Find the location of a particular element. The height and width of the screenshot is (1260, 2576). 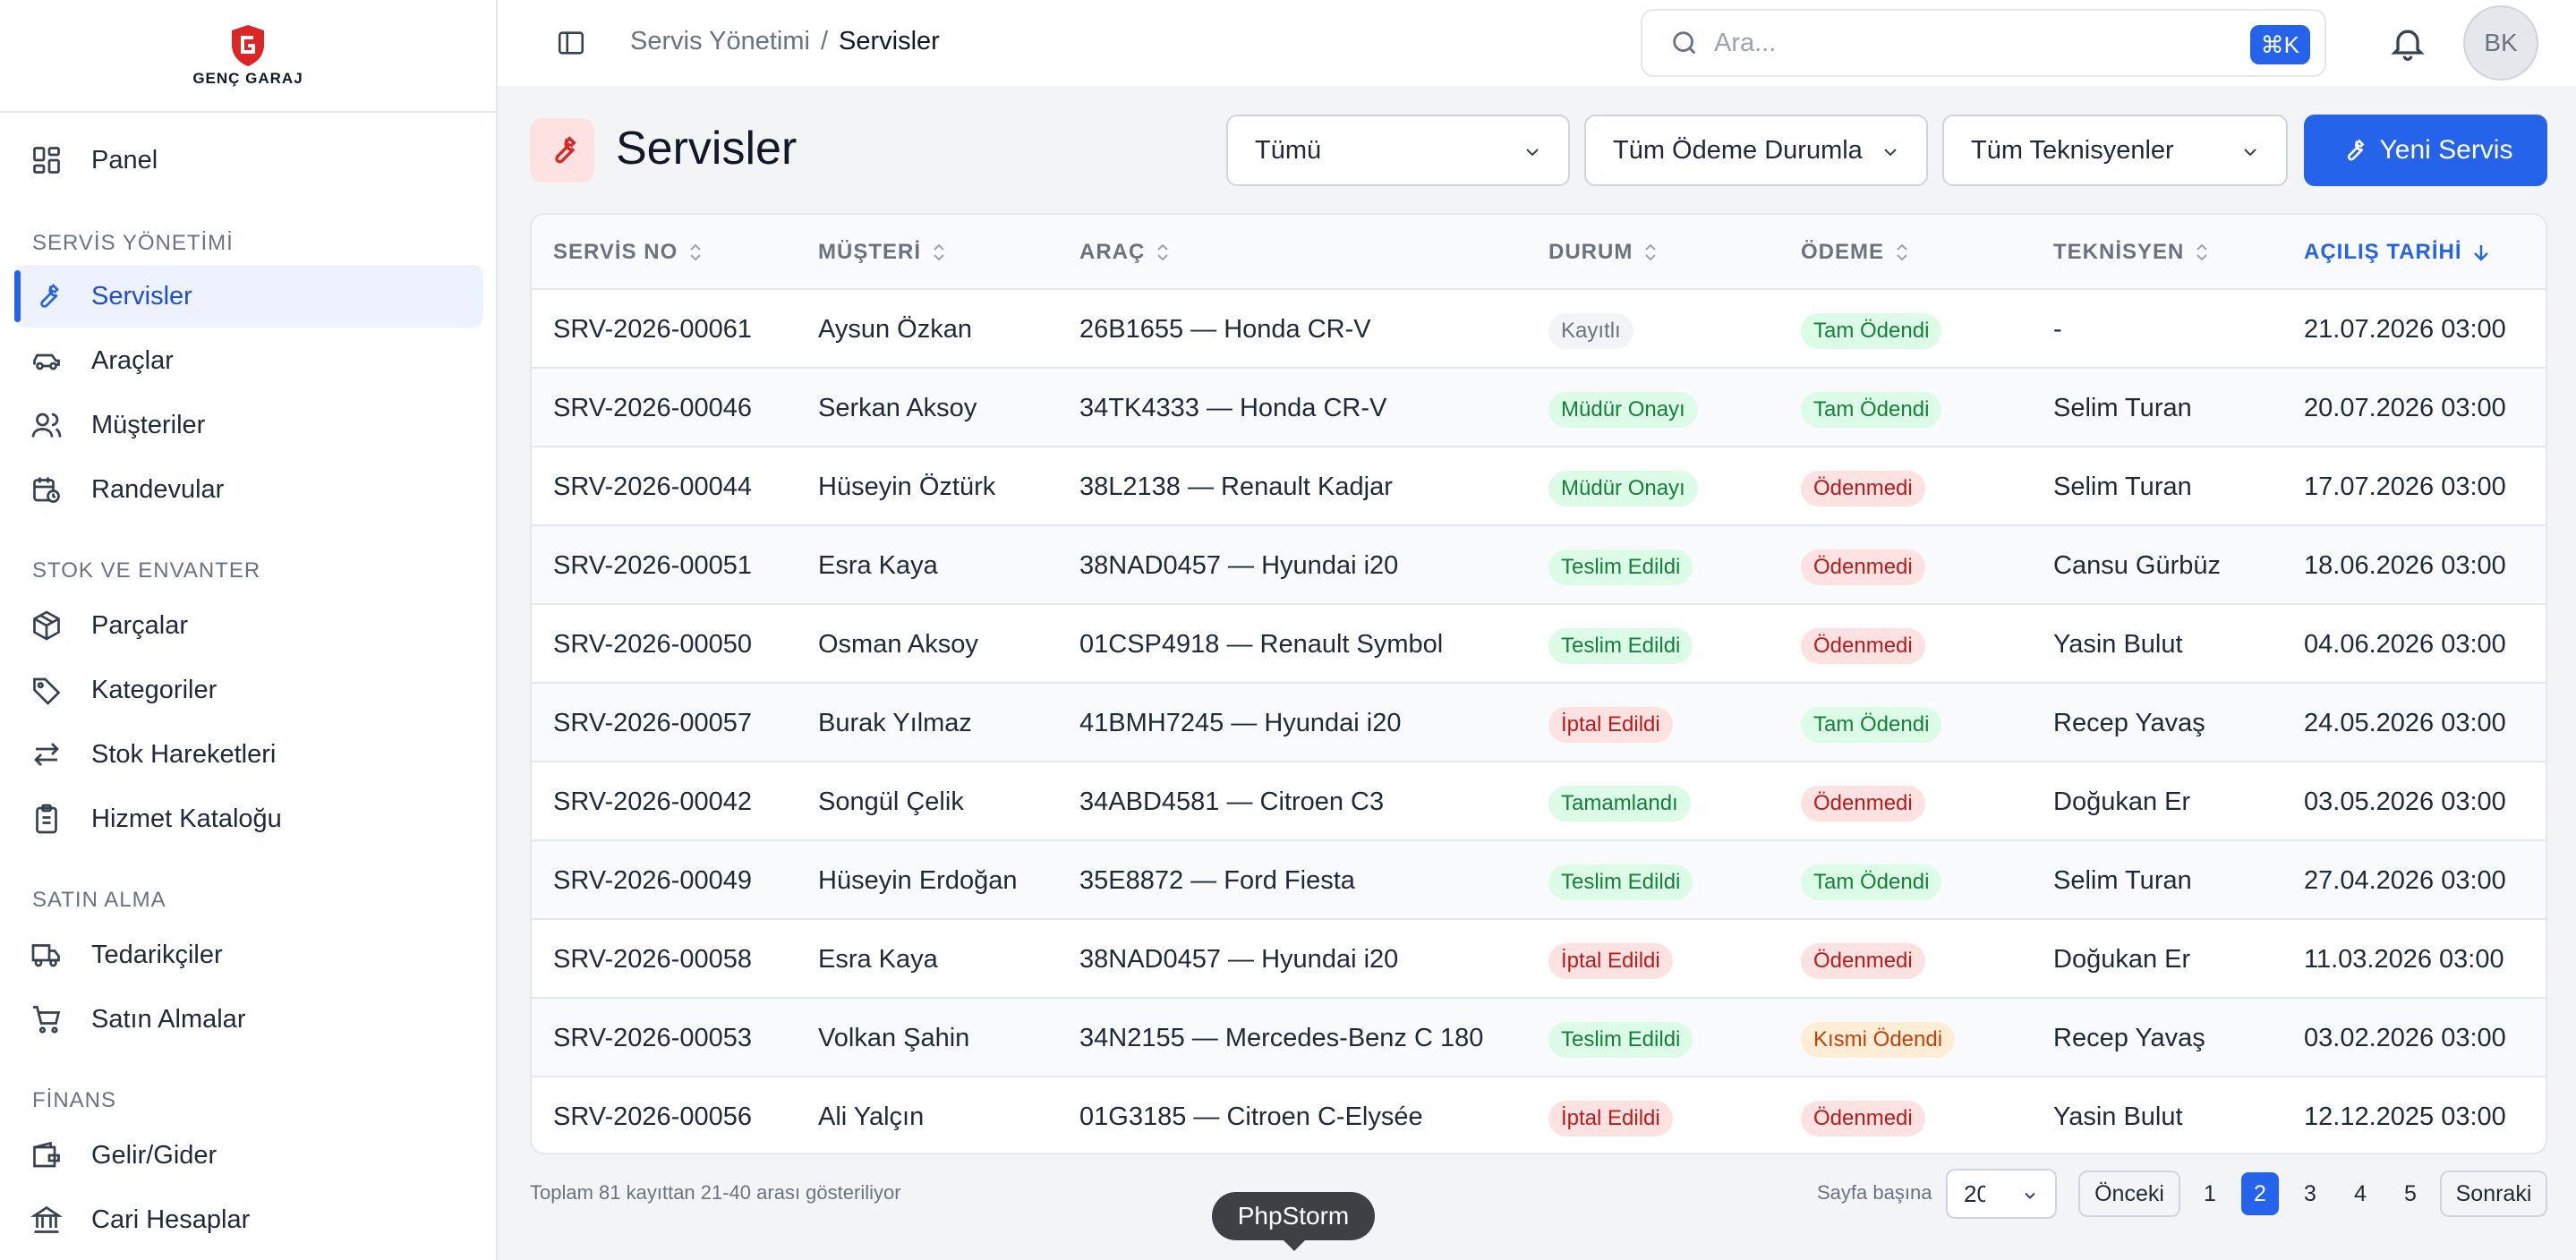

sidebar-item-gelir-gider: Gelir/Gider is located at coordinates (248, 1156).